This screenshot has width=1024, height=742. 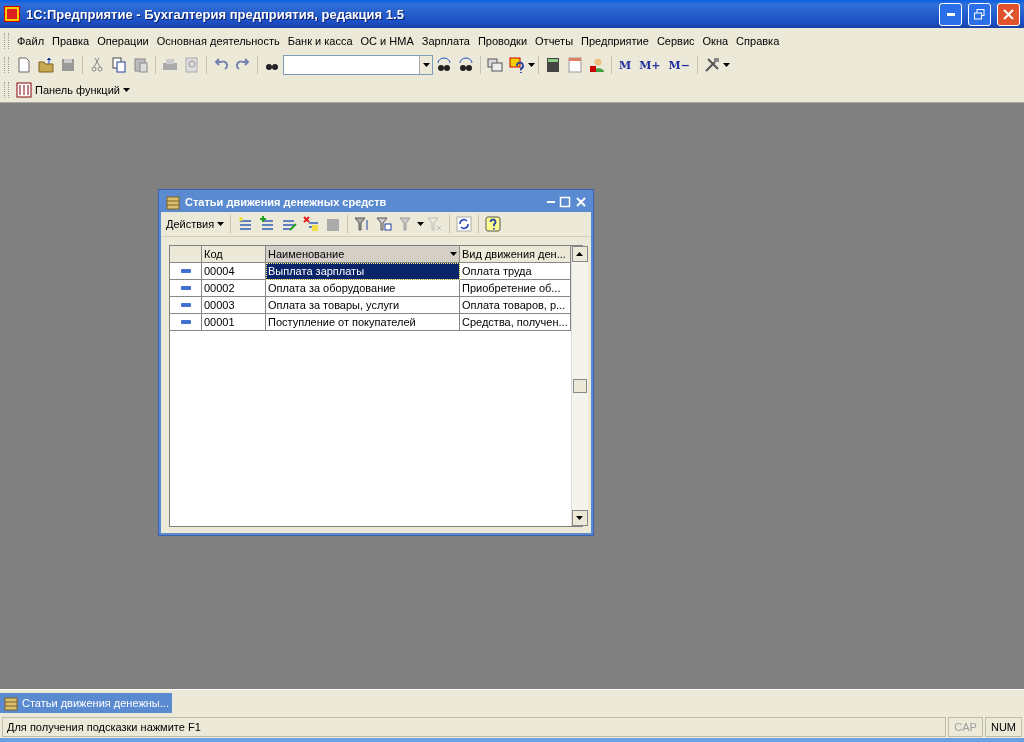 What do you see at coordinates (234, 254) in the screenshot?
I see `column-header: Код` at bounding box center [234, 254].